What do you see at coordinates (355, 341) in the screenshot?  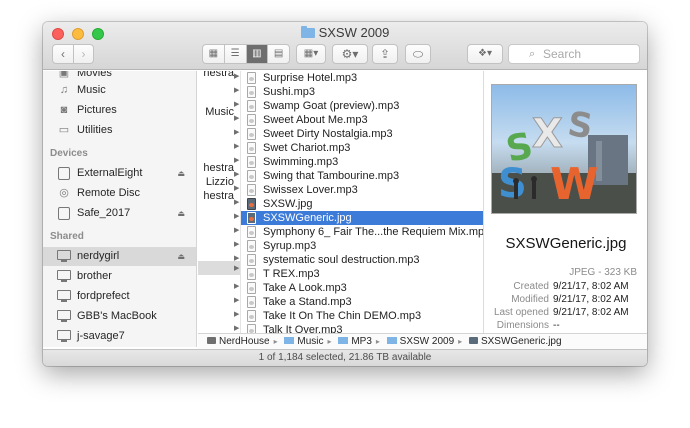 I see `path-item-mp3: MP3` at bounding box center [355, 341].